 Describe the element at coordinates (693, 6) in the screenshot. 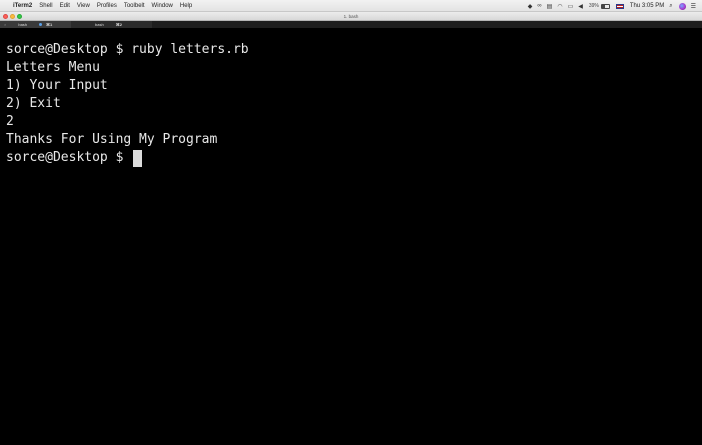

I see `notification-center-icon: ☰` at that location.